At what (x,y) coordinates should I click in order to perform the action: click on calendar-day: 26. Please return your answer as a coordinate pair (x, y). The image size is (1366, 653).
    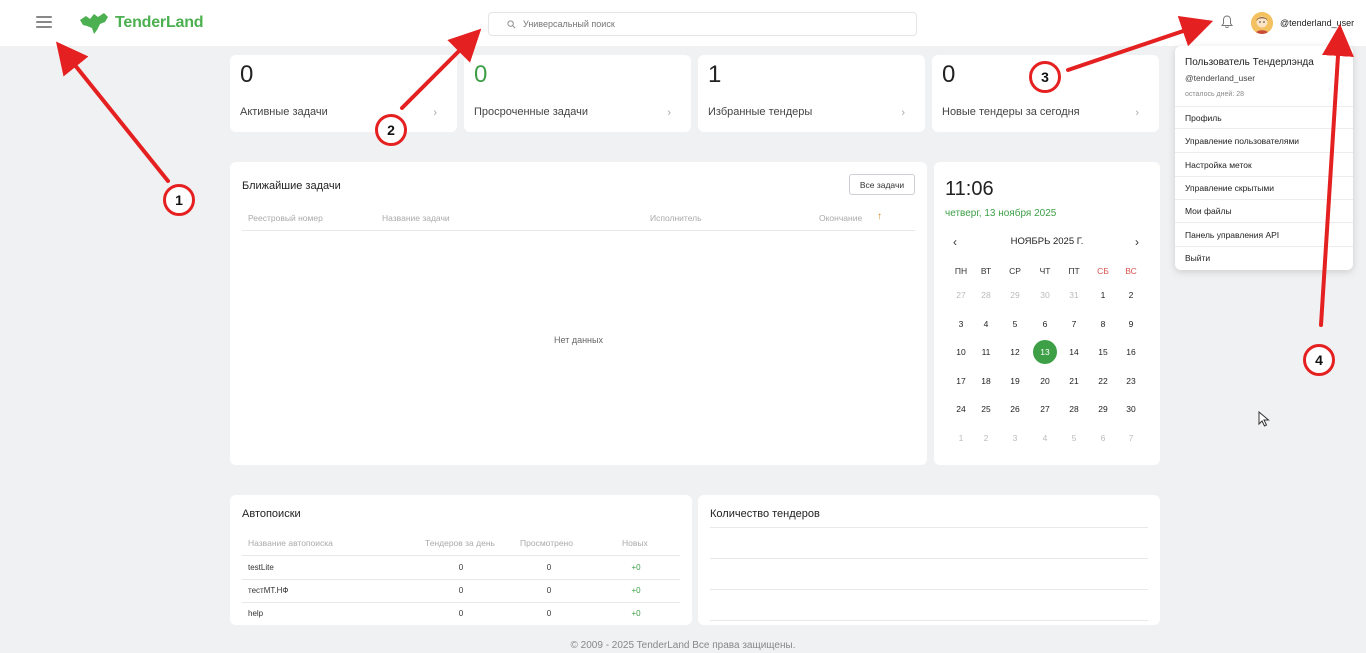
    Looking at the image, I should click on (1015, 409).